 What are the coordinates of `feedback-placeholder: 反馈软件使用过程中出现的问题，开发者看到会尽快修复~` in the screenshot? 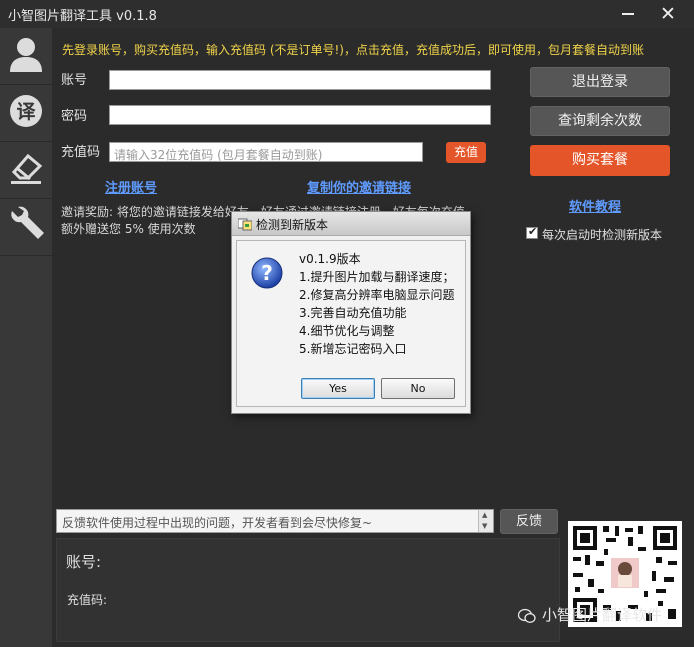 It's located at (217, 523).